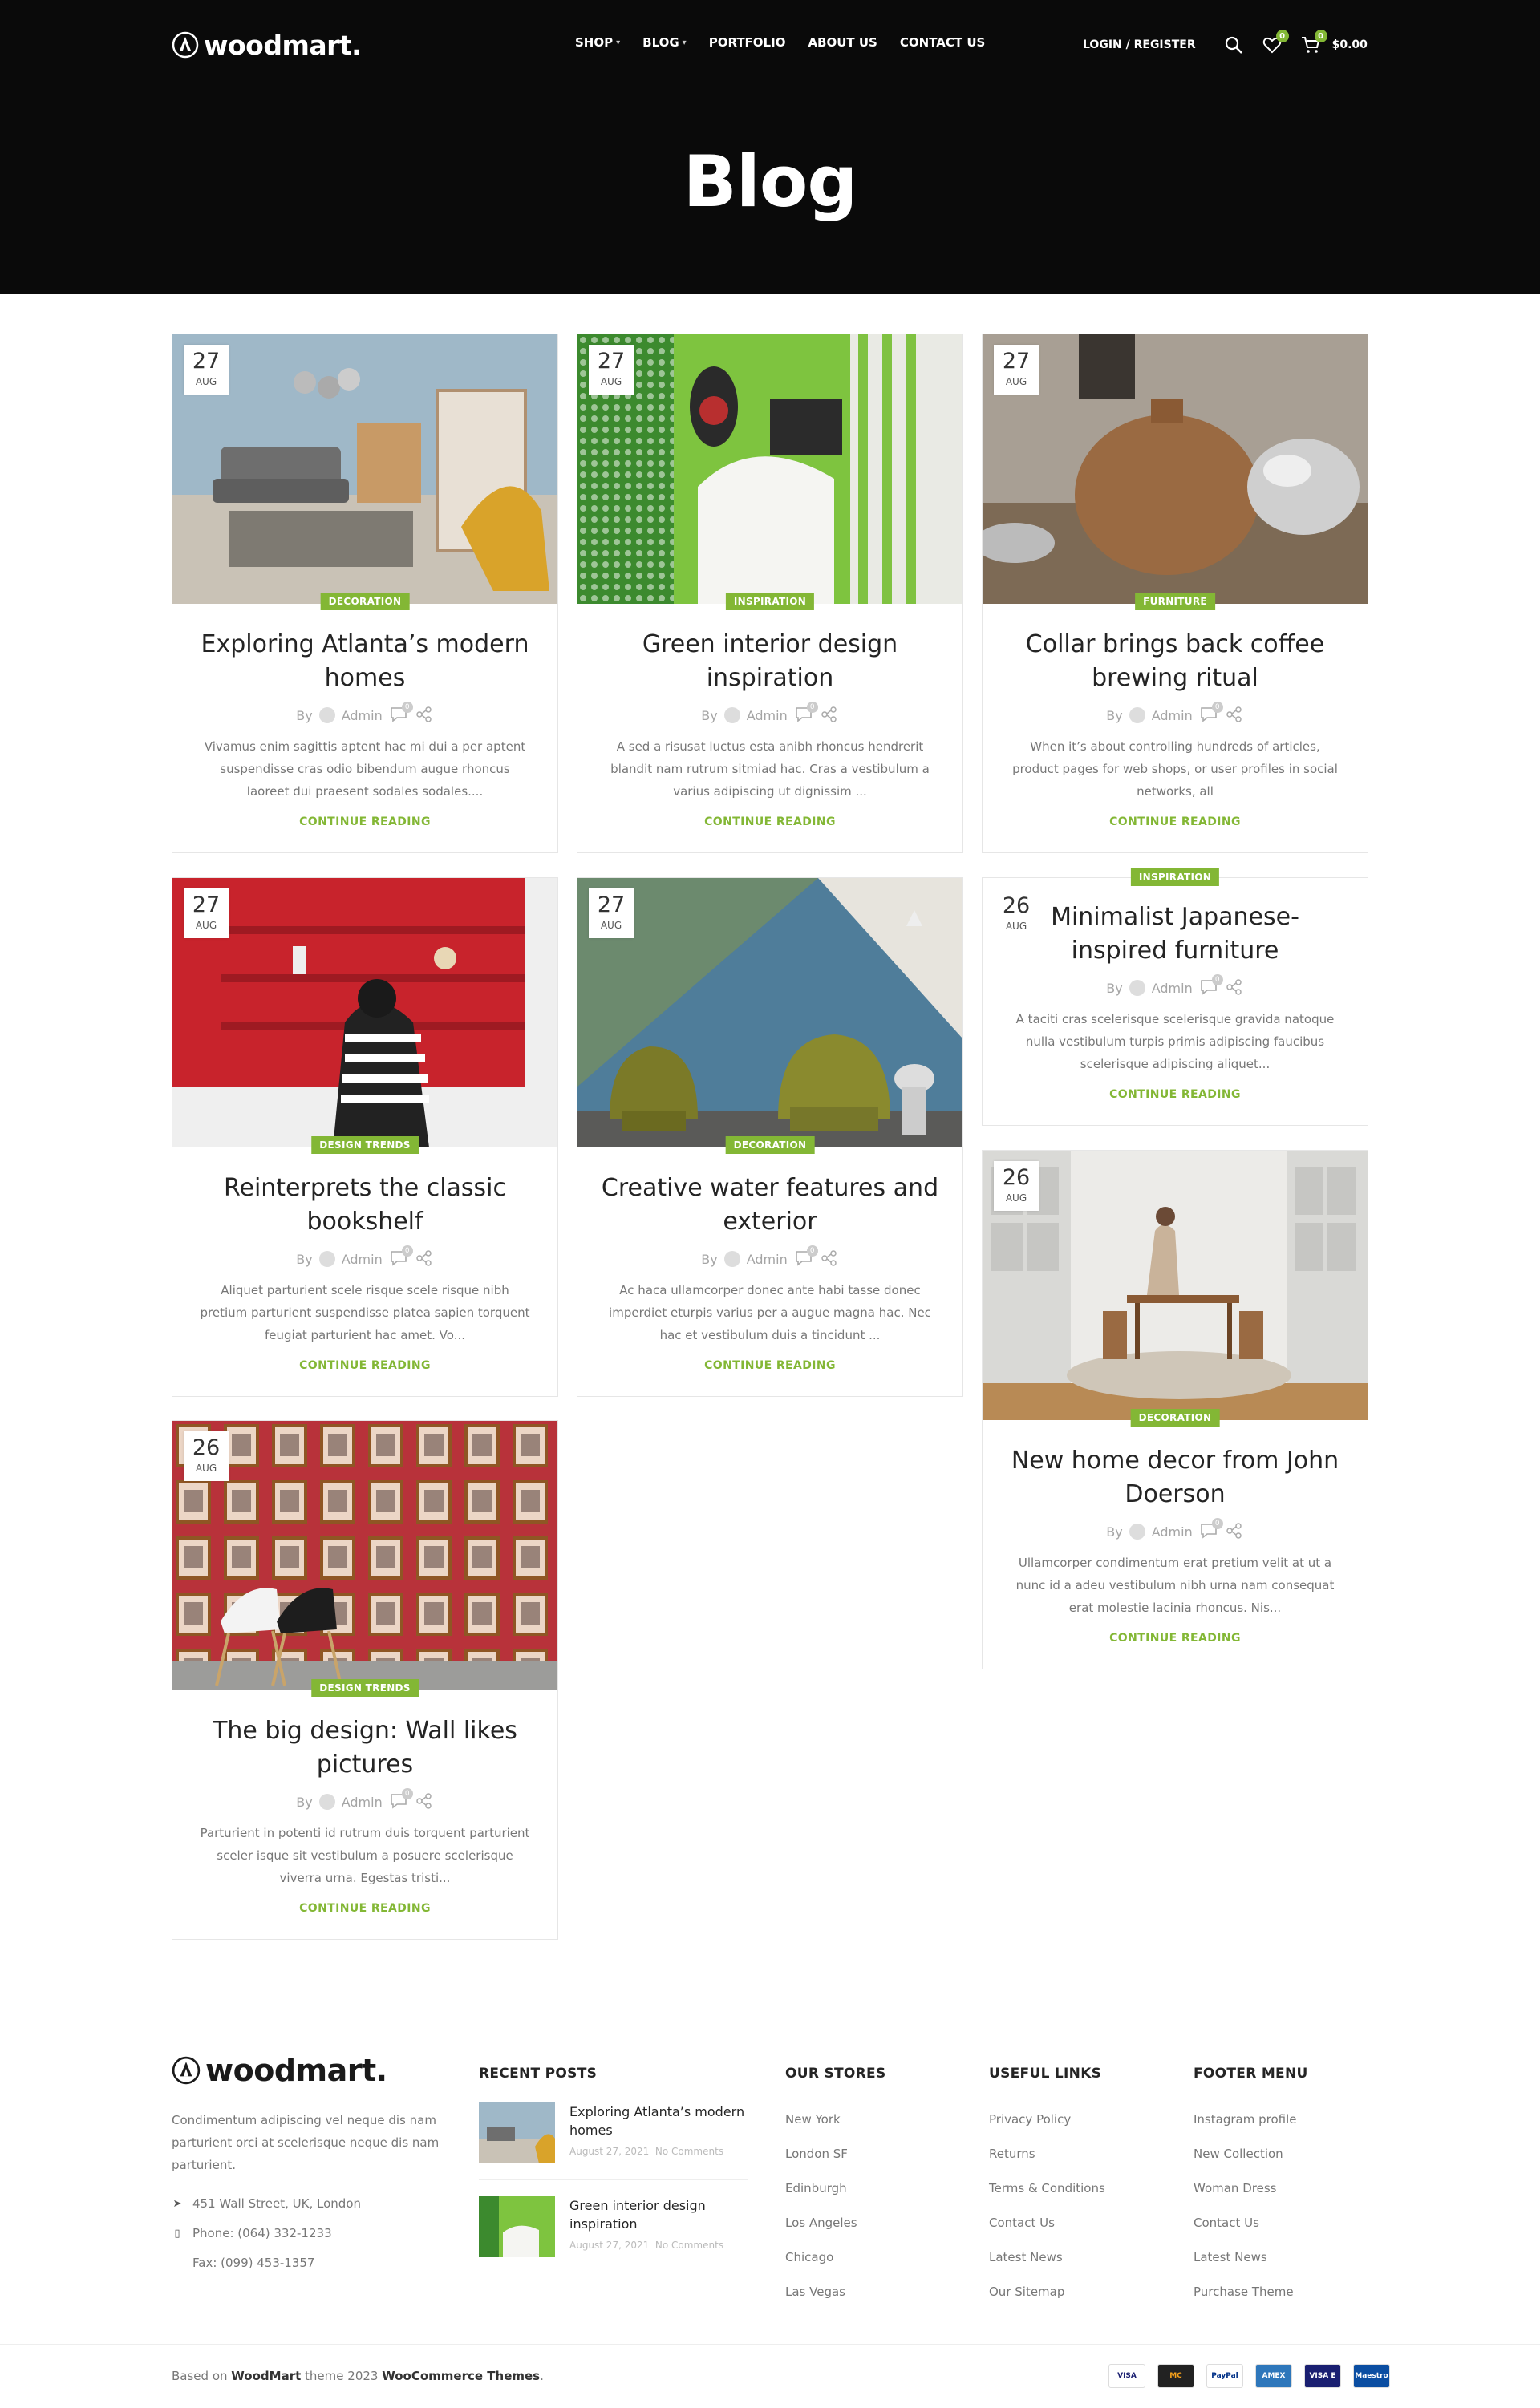 This screenshot has height=2408, width=1540. I want to click on date-badge: 27 AUG, so click(1017, 370).